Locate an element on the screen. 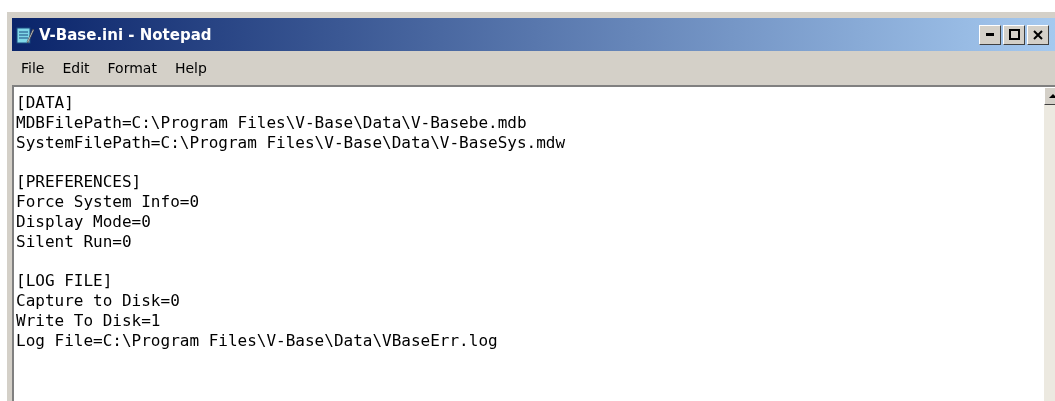 The image size is (1055, 401). text-line: [DATA] is located at coordinates (45, 103).